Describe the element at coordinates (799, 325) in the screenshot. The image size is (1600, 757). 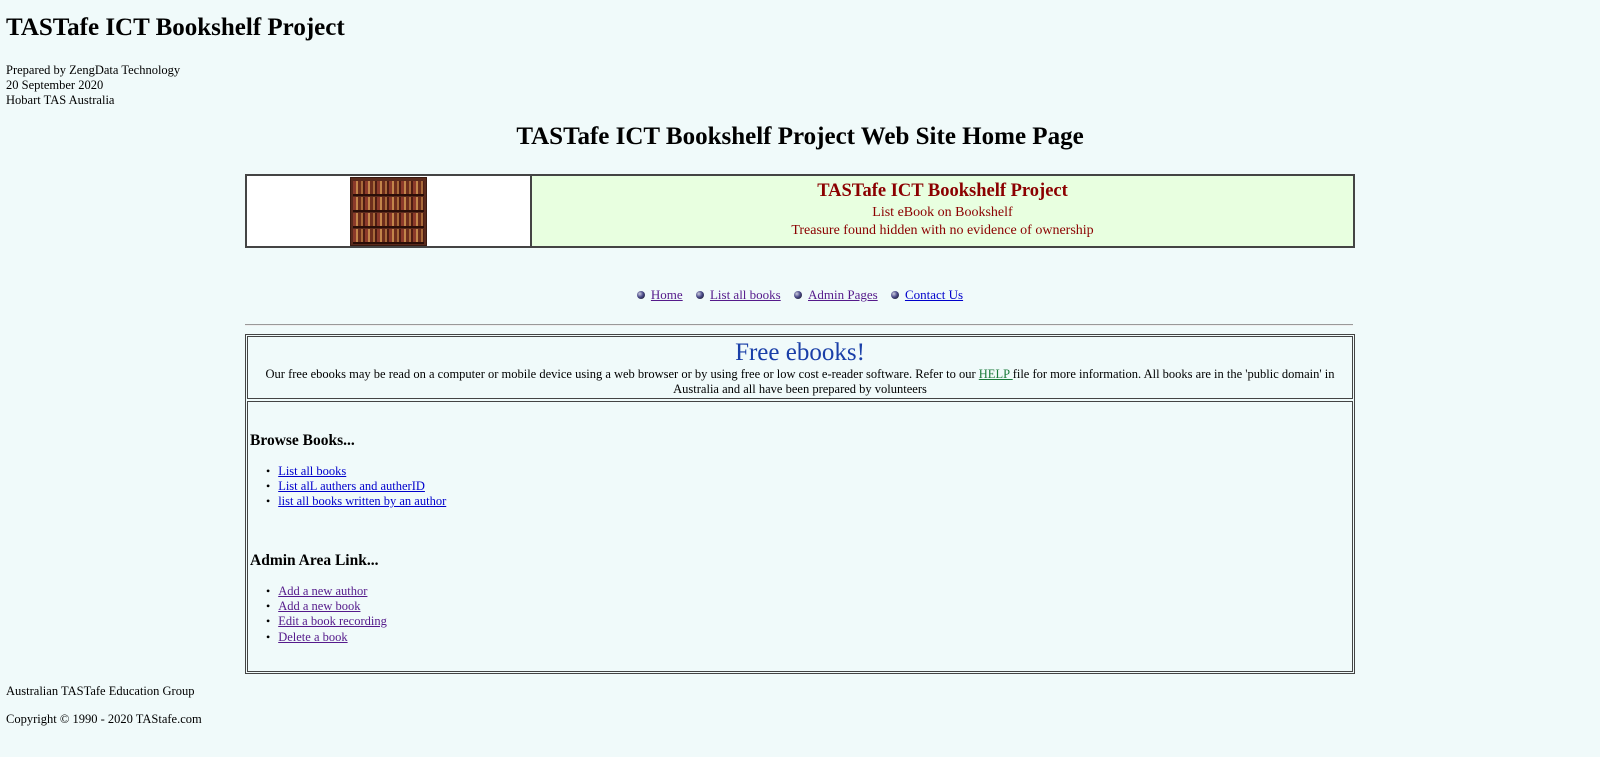
I see `divider` at that location.